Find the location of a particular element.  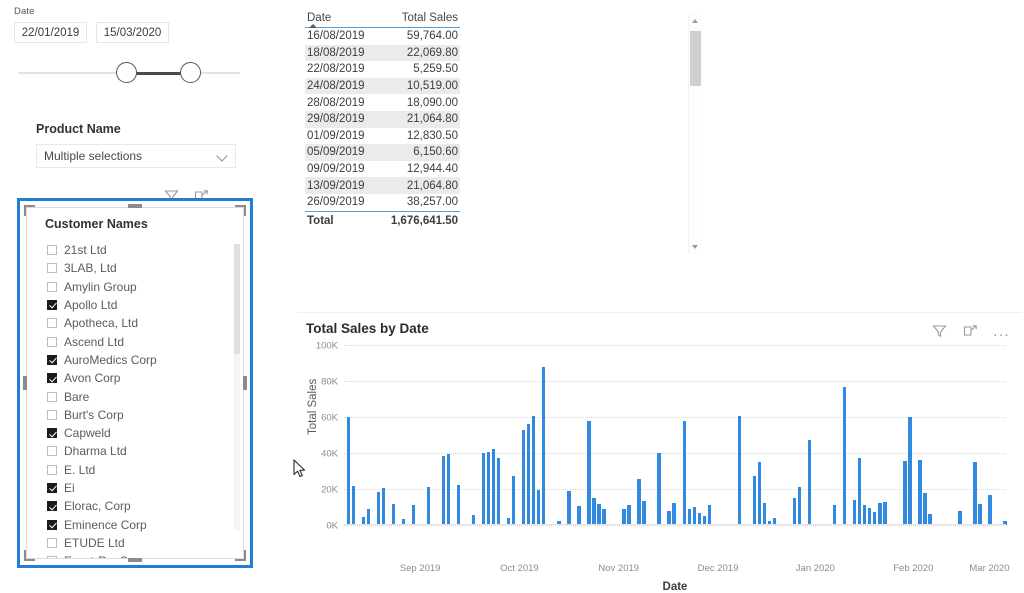

customer-list-item: Bare is located at coordinates (135, 396).